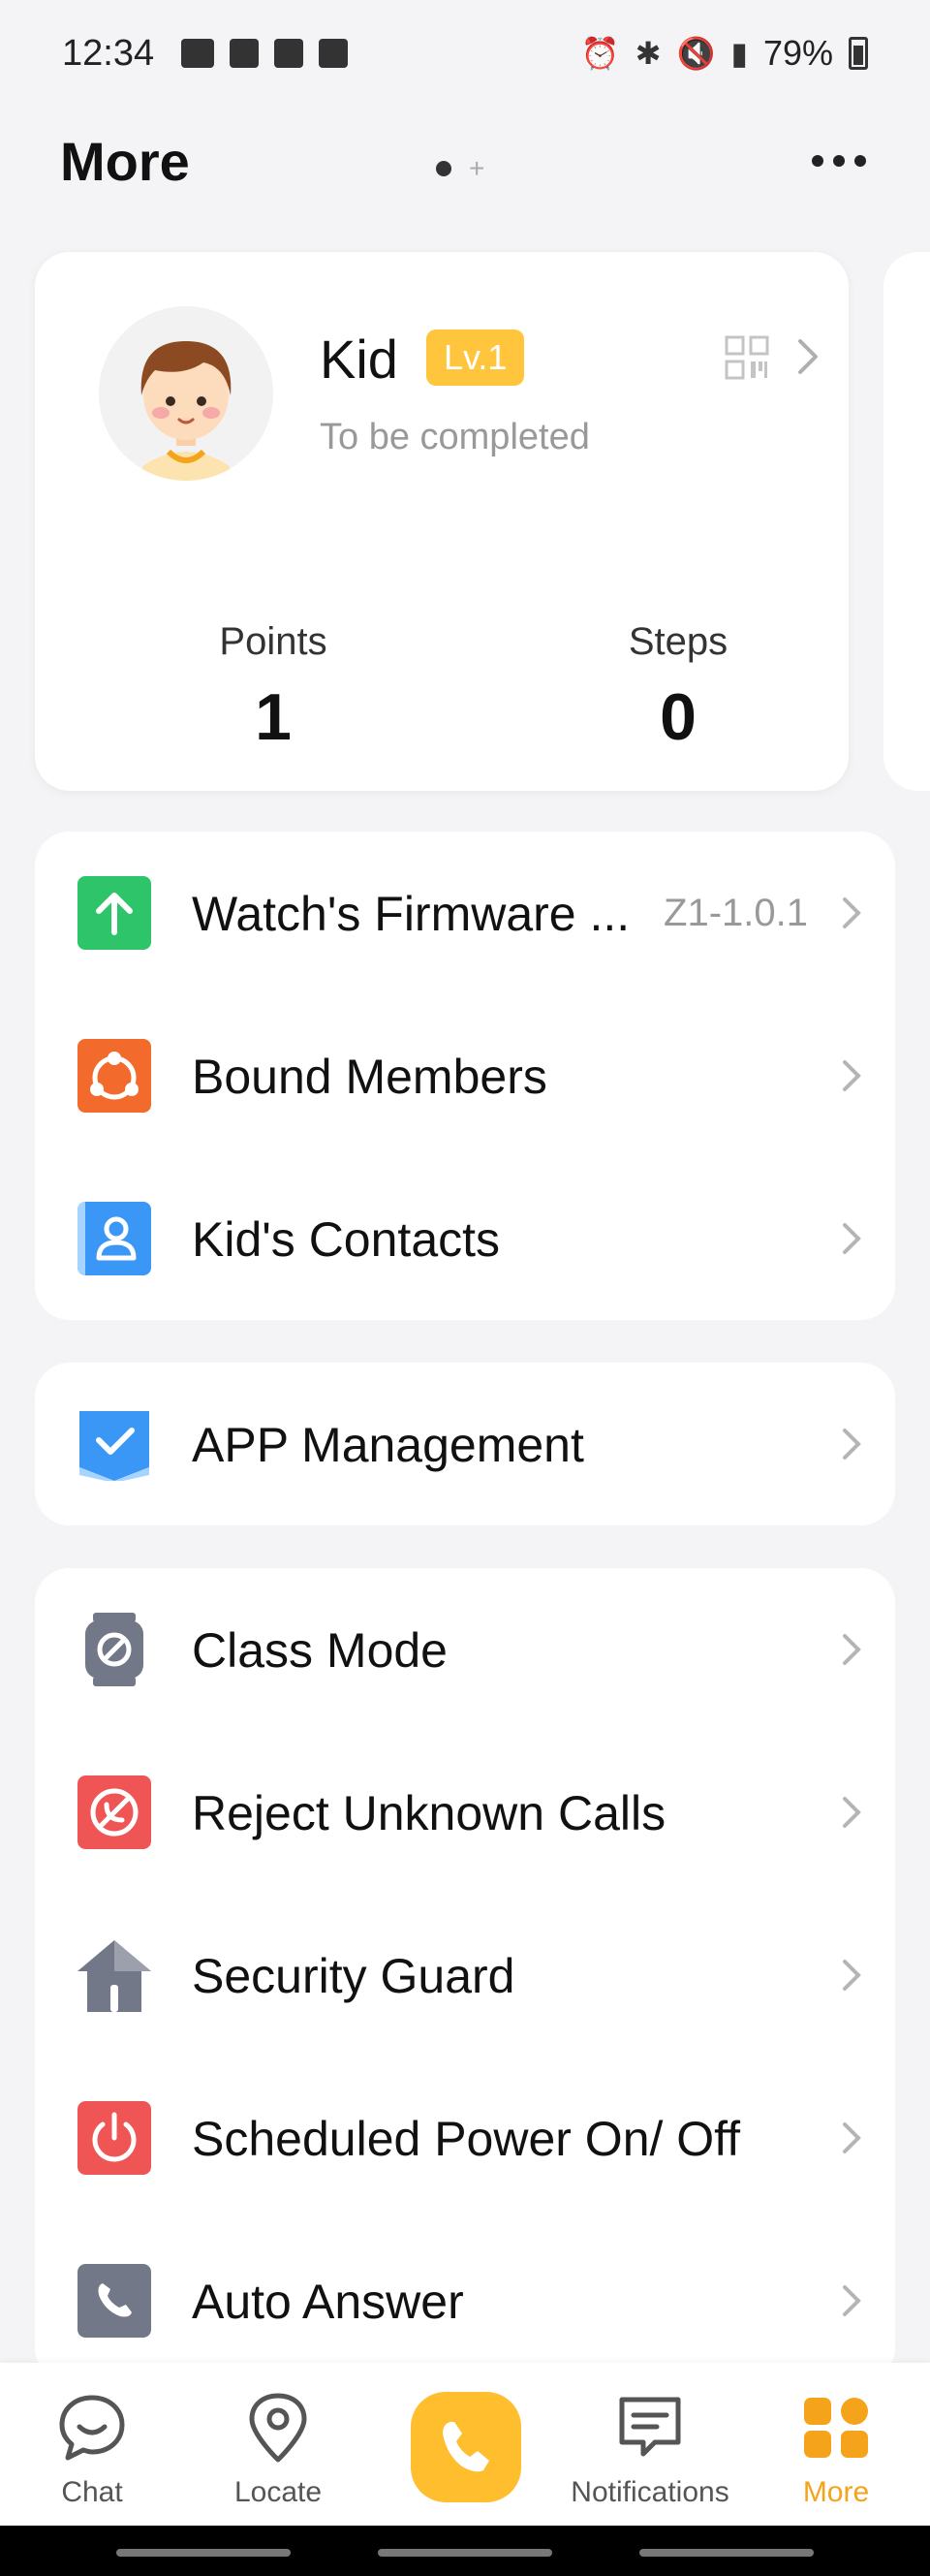 The image size is (930, 2576). I want to click on status-time: 12:34, so click(108, 53).